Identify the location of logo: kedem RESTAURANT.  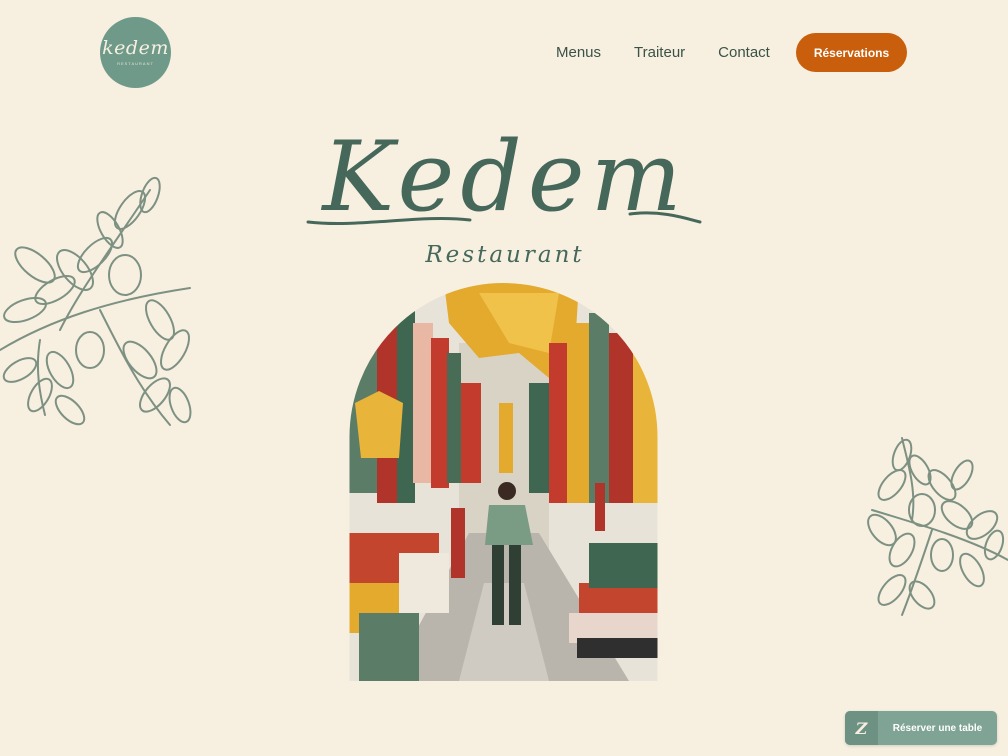
(135, 52).